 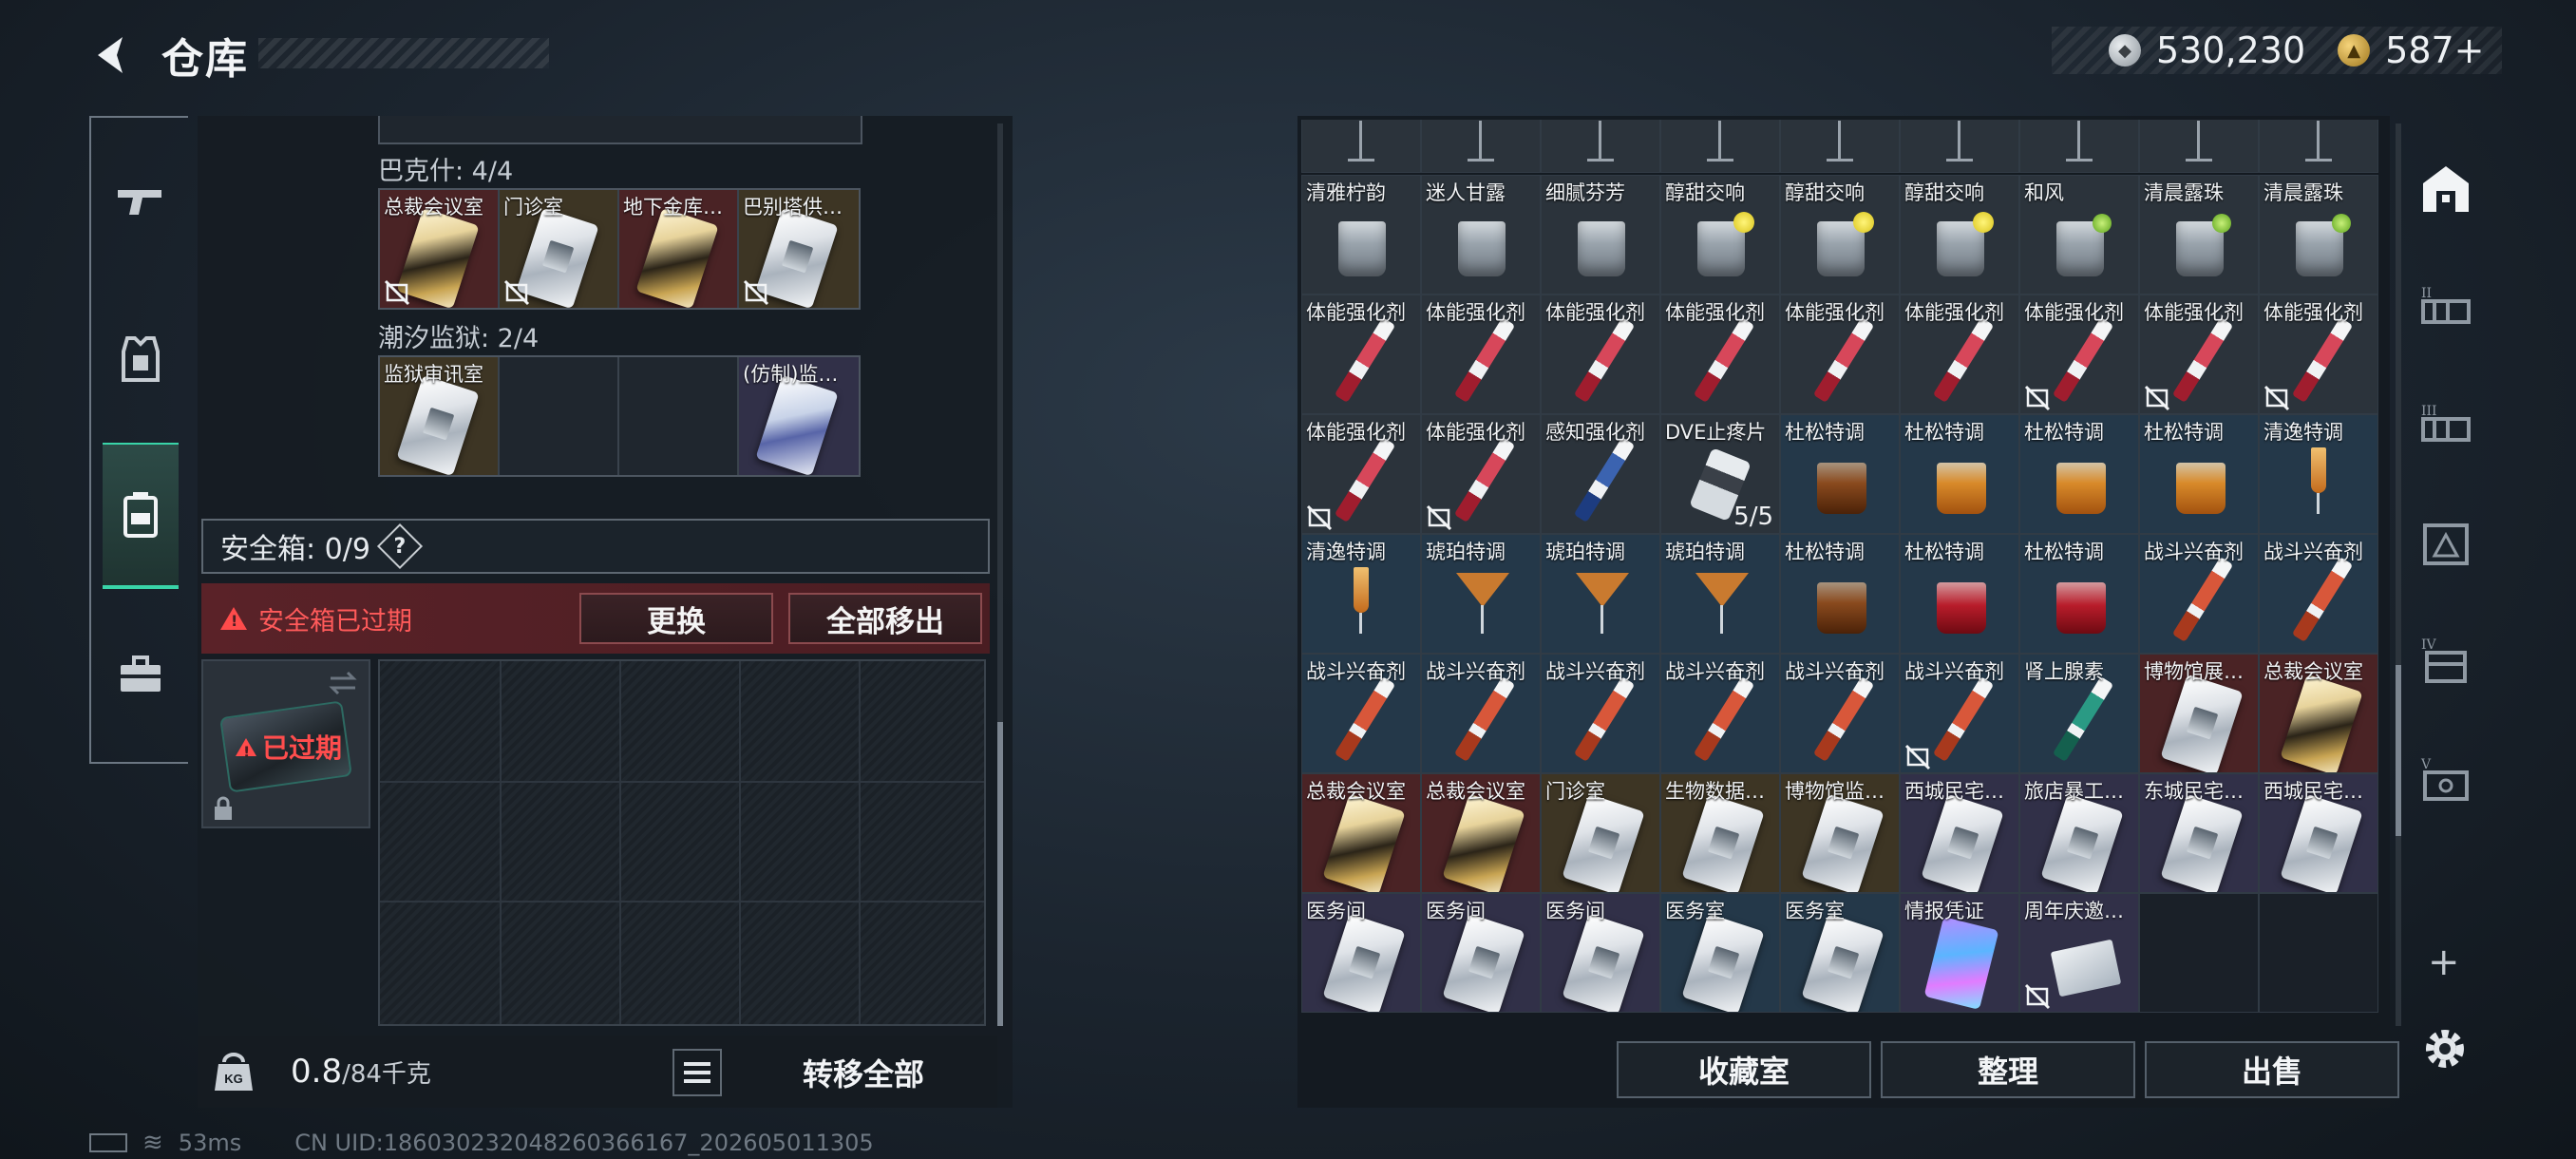 What do you see at coordinates (1000, 874) in the screenshot?
I see `backpack-scroll-thumb` at bounding box center [1000, 874].